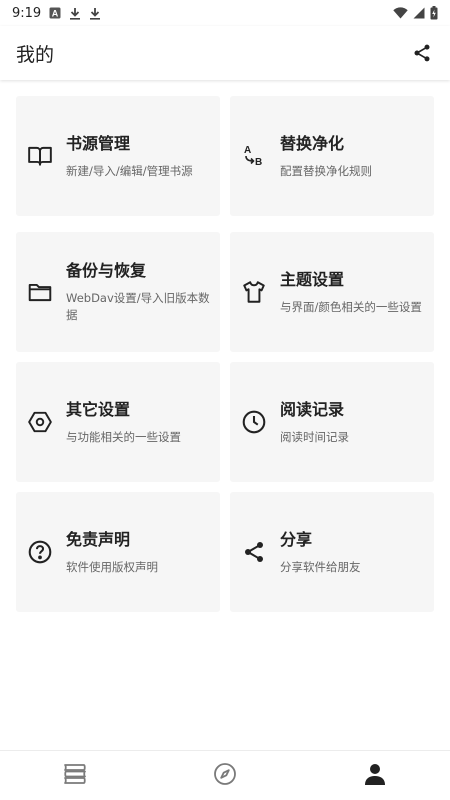 Image resolution: width=450 pixels, height=800 pixels. What do you see at coordinates (312, 409) in the screenshot?
I see `card-title: 阅读记录` at bounding box center [312, 409].